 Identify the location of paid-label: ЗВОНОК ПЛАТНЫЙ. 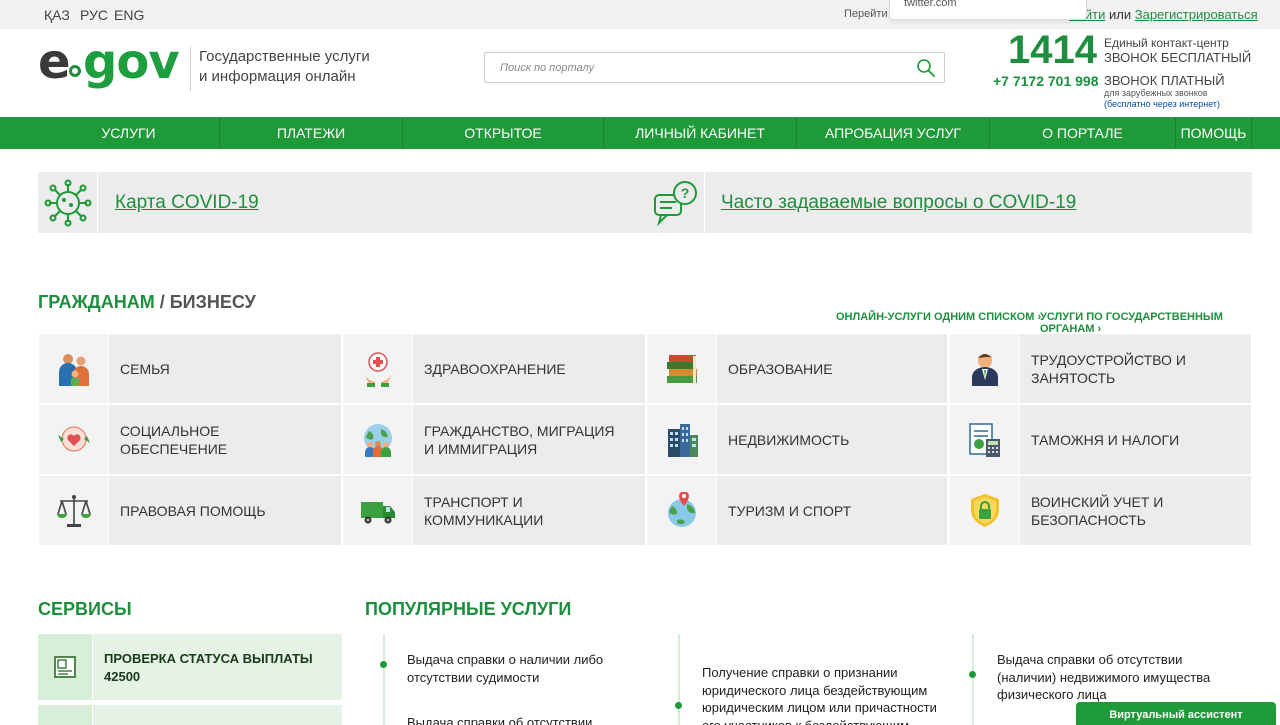
(1164, 80).